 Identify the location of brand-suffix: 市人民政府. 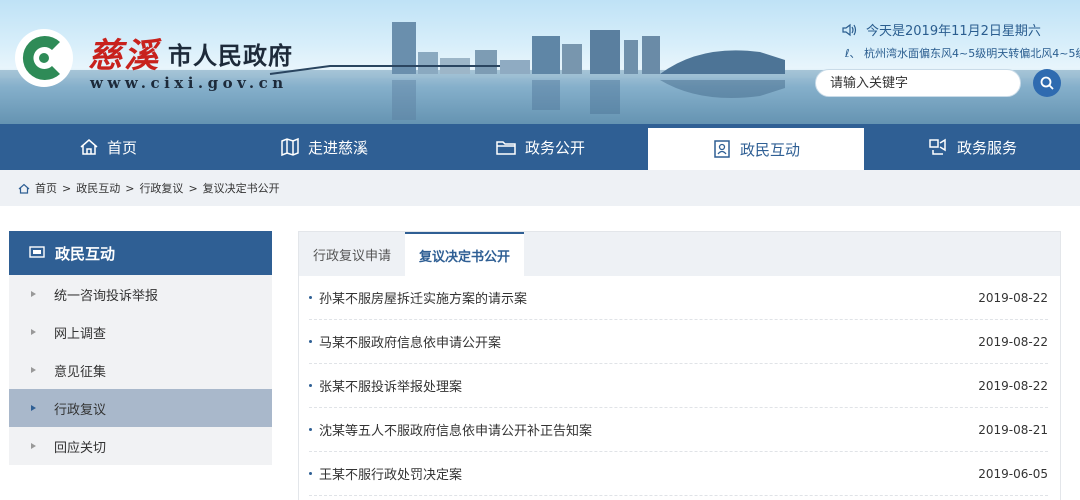
(230, 56).